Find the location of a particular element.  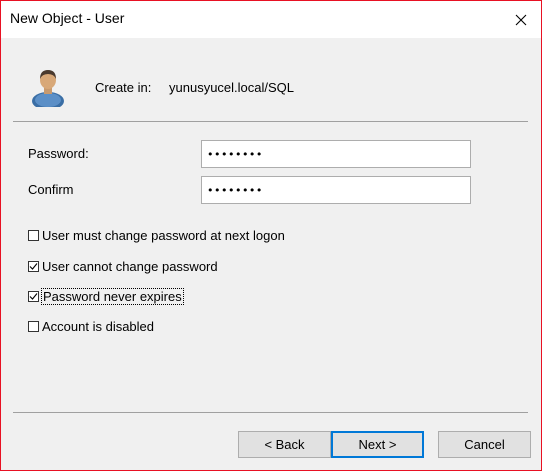

close-icon is located at coordinates (521, 19).